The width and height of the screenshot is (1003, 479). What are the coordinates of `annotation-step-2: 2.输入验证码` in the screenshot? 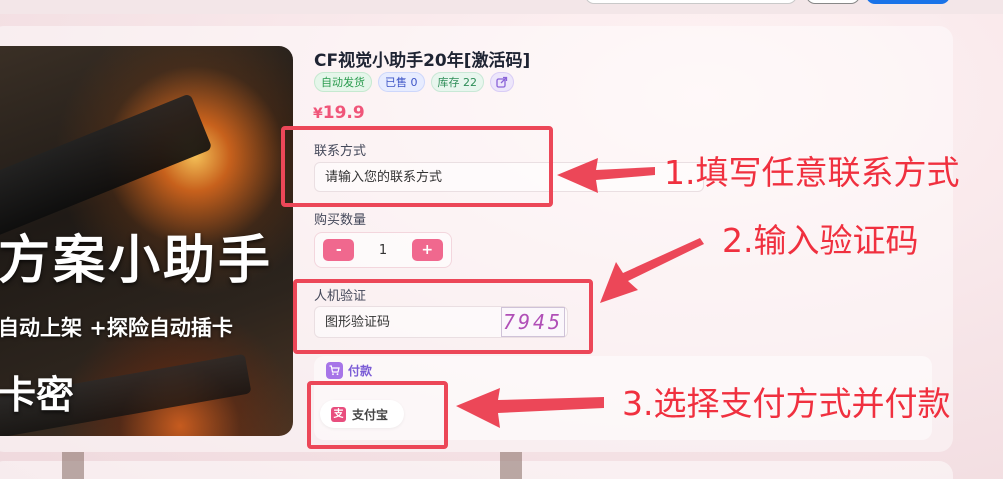 It's located at (820, 240).